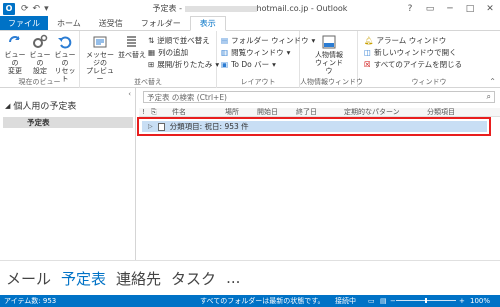 Image resolution: width=500 pixels, height=307 pixels. Describe the element at coordinates (132, 42) in the screenshot. I see `arrange-by-icon` at that location.